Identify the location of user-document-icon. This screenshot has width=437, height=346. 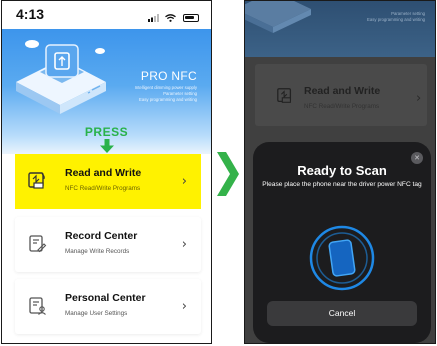
(37, 306).